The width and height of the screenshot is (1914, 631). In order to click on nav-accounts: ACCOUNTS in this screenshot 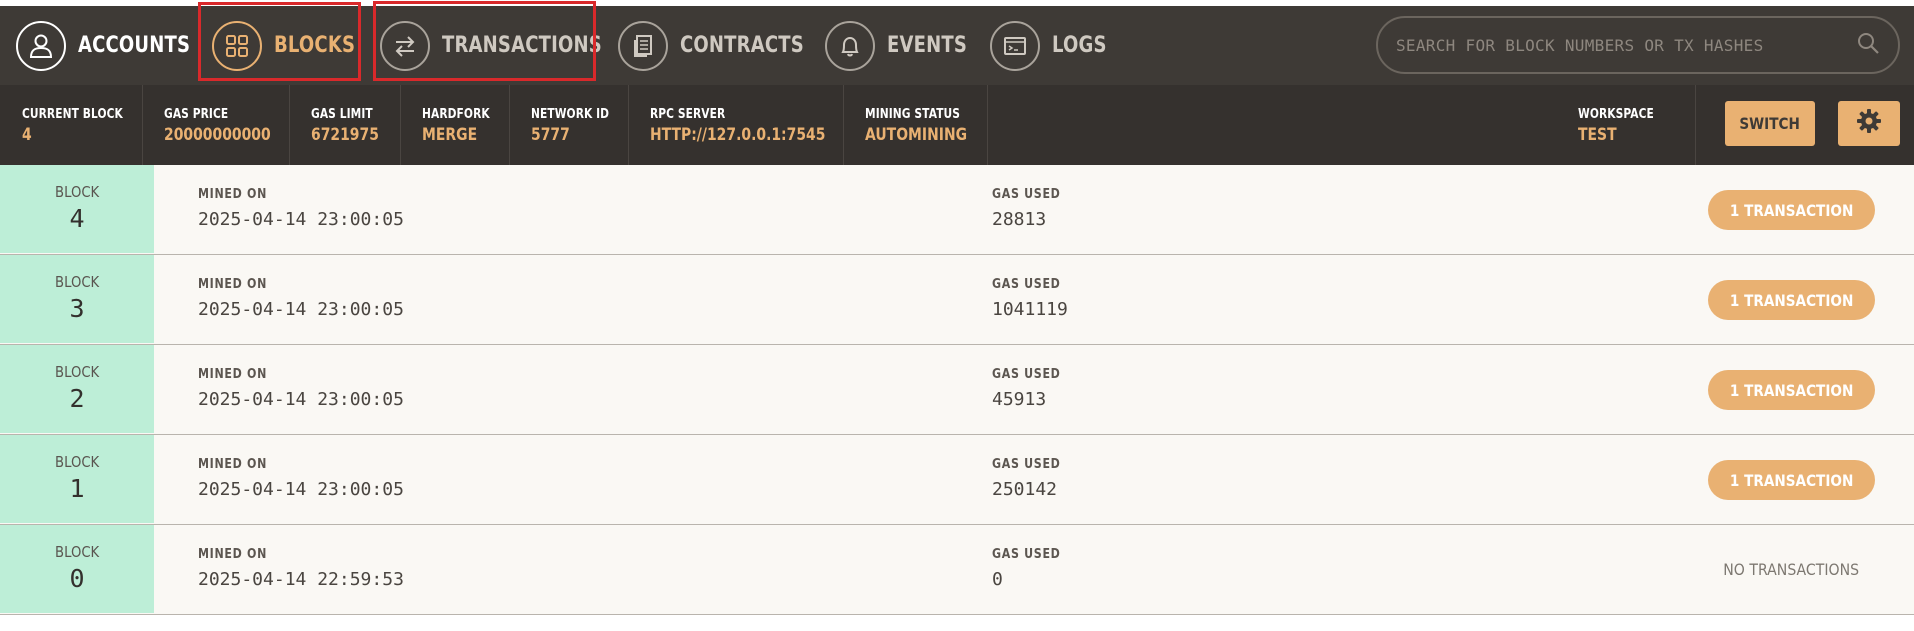, I will do `click(115, 45)`.